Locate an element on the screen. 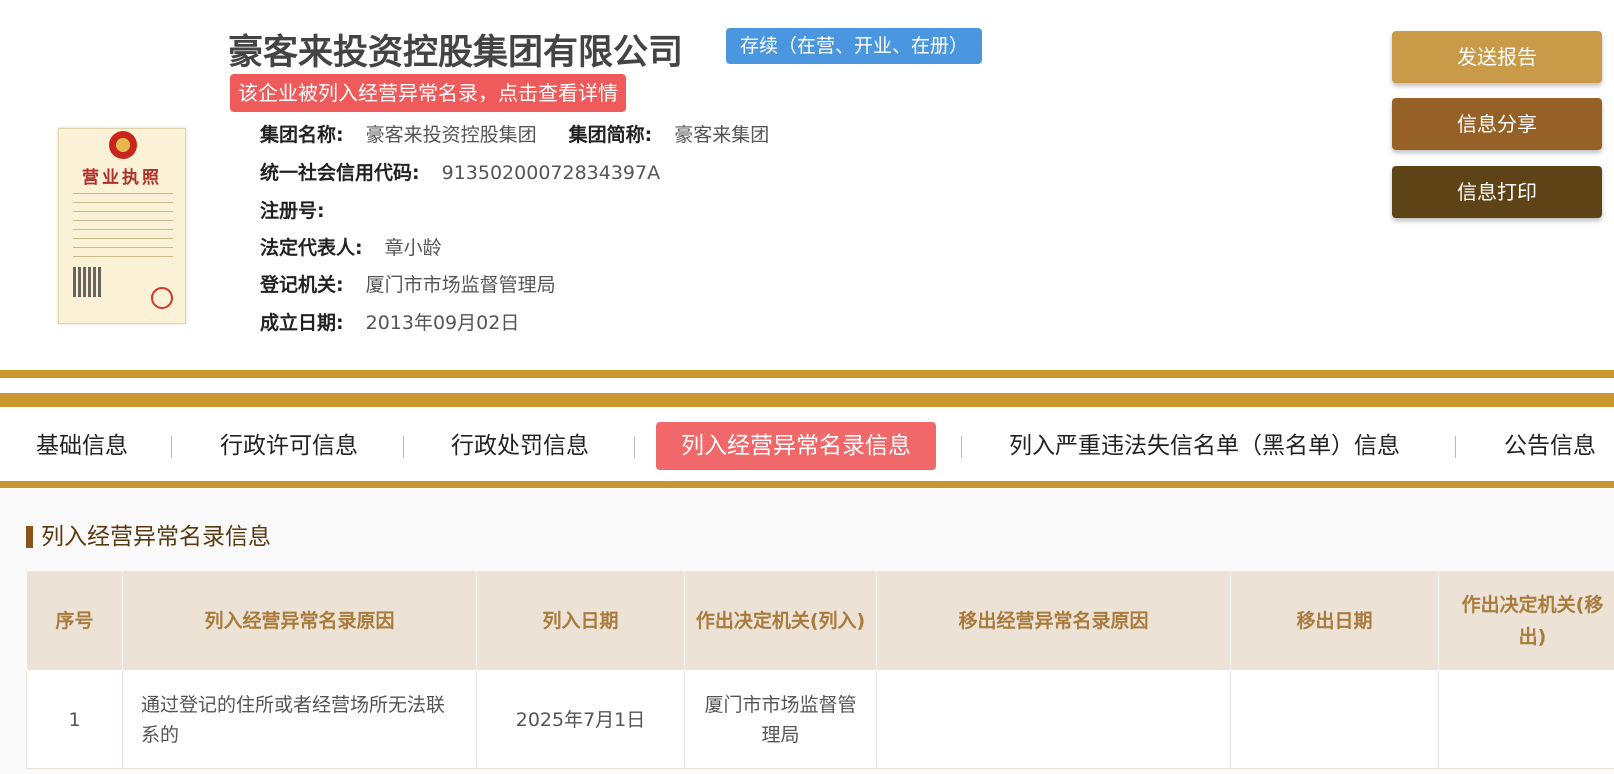 Image resolution: width=1614 pixels, height=774 pixels. group-name-label: 集团名称: is located at coordinates (302, 135).